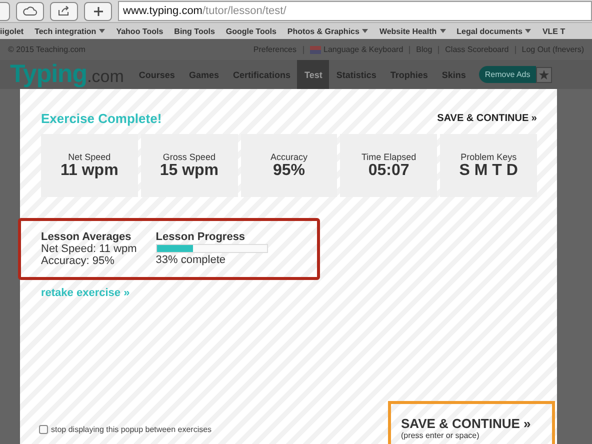 The width and height of the screenshot is (592, 444). I want to click on address-field: www.typing.com/tutor/lesson/test/, so click(355, 11).